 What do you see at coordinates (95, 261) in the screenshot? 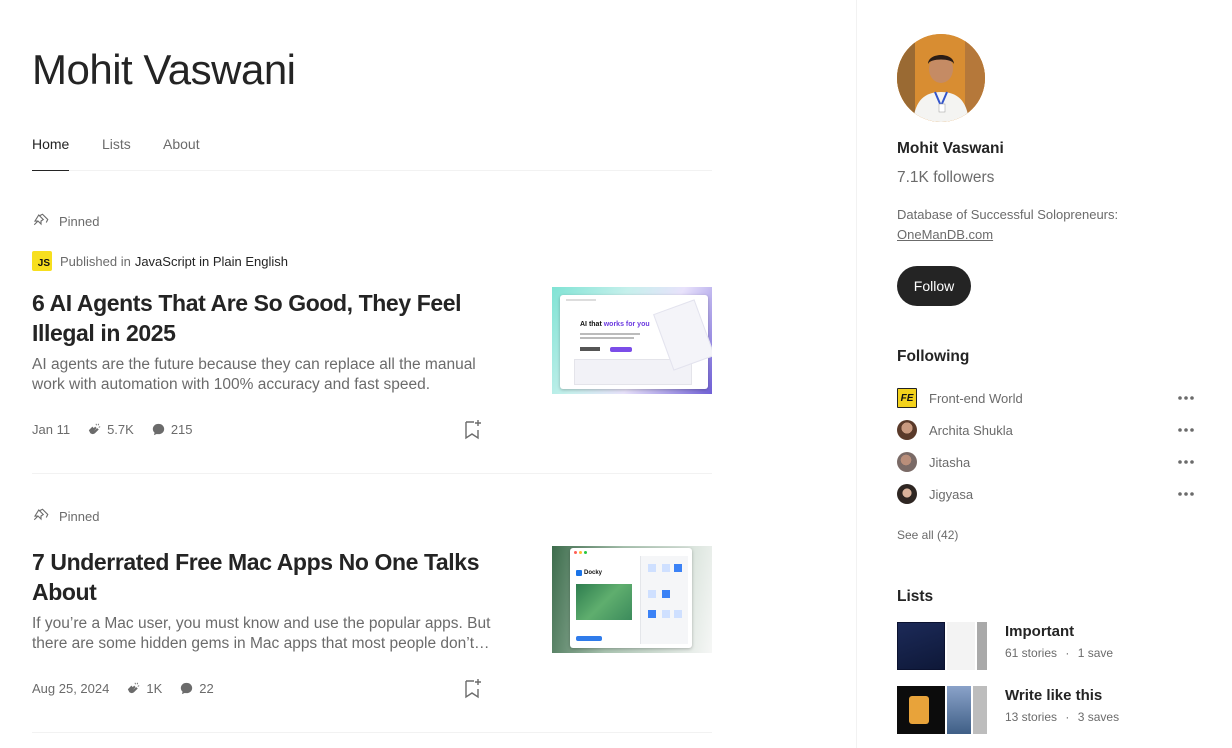
I see `published-prefix: Published in` at bounding box center [95, 261].